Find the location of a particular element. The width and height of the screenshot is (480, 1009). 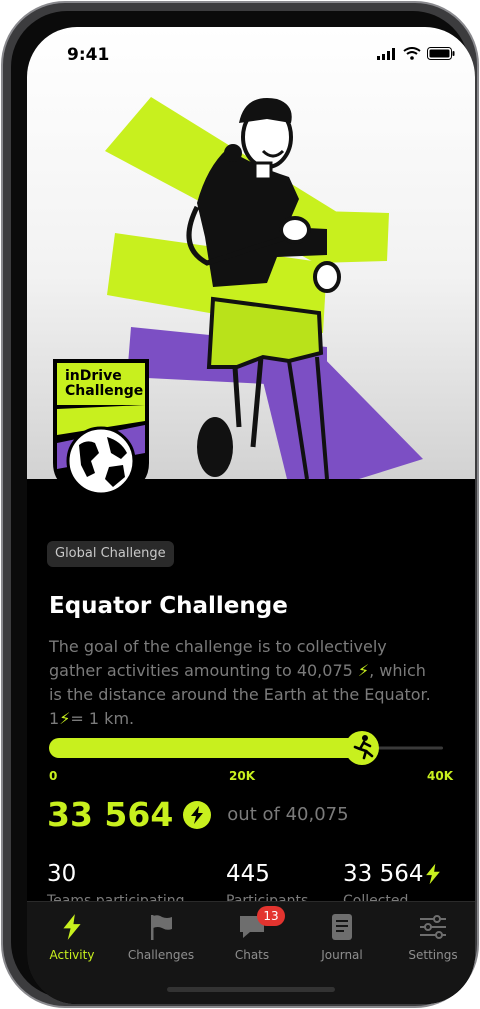

status-time: 9:41 is located at coordinates (88, 55).